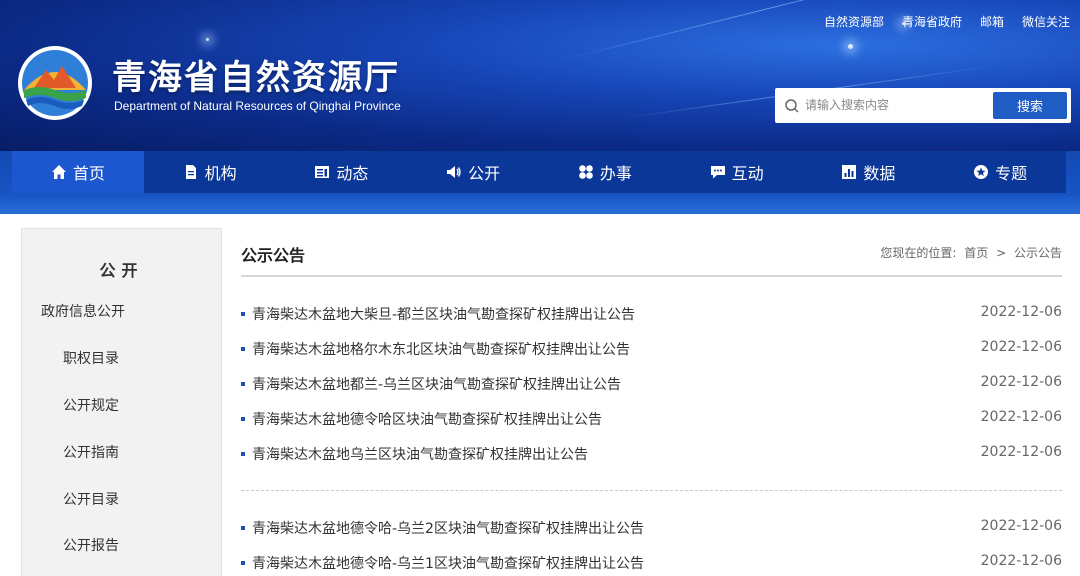  Describe the element at coordinates (895, 105) in the screenshot. I see `search-input` at that location.